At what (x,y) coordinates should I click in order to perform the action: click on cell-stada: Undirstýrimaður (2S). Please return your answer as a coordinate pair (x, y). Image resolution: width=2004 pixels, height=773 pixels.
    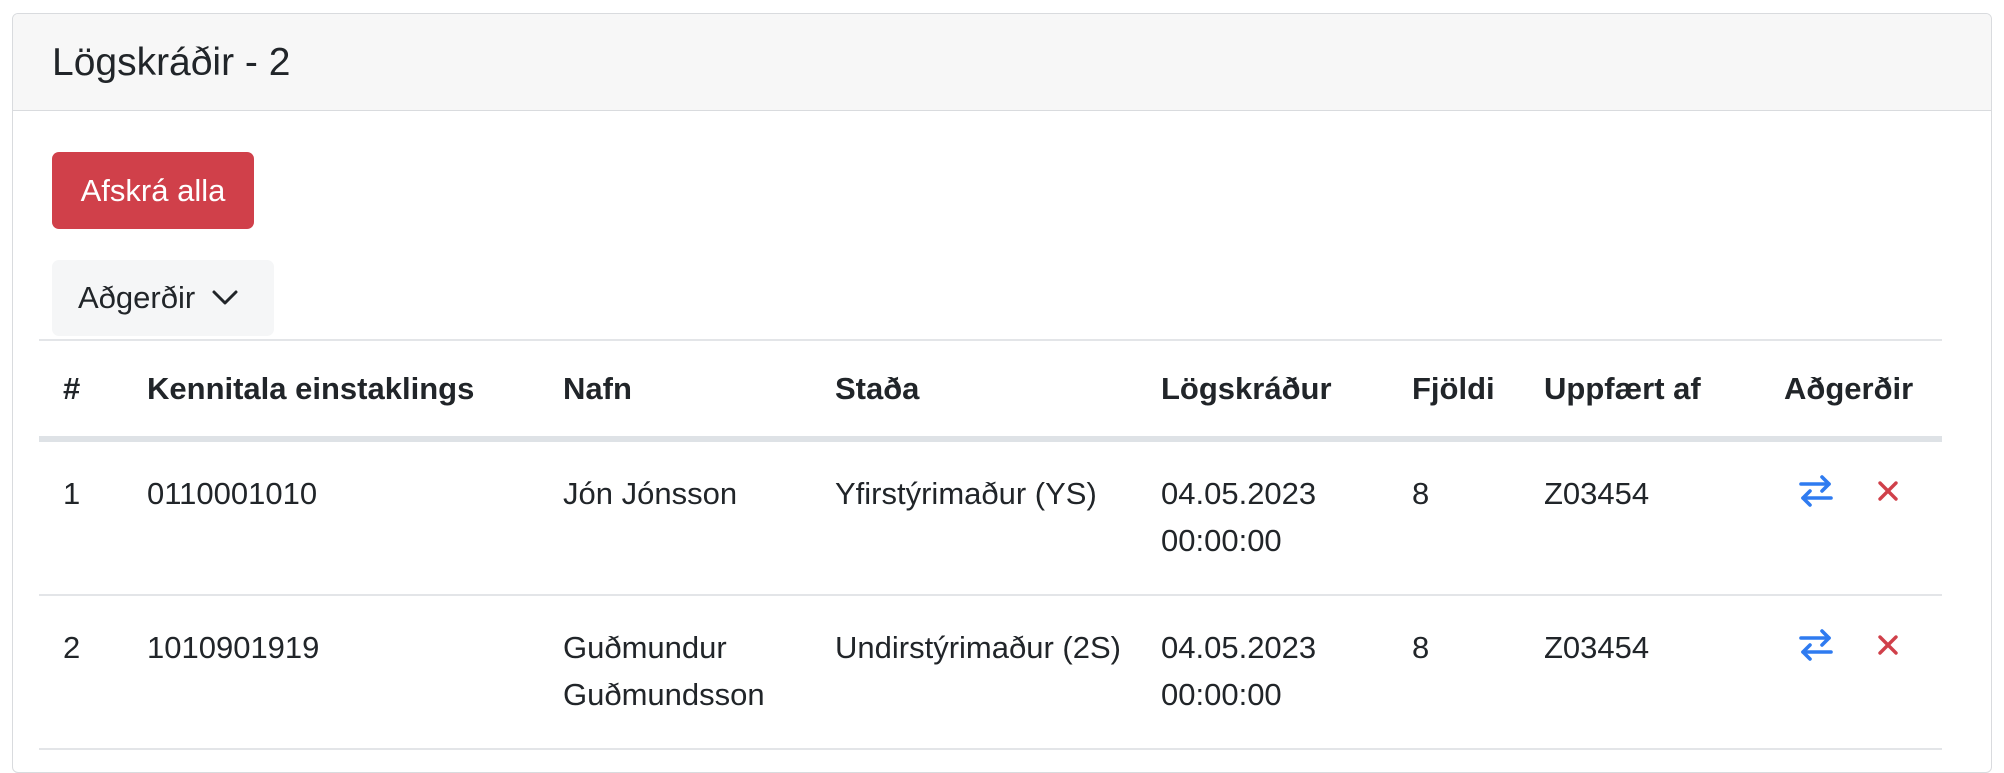
    Looking at the image, I should click on (974, 672).